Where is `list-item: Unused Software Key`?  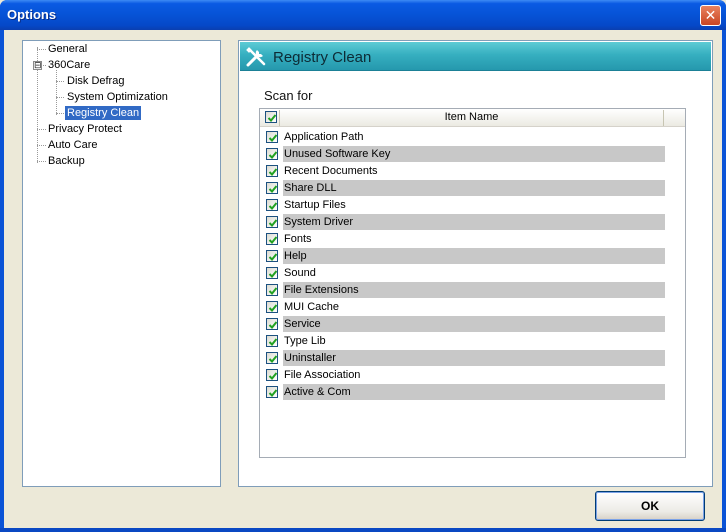
list-item: Unused Software Key is located at coordinates (472, 154).